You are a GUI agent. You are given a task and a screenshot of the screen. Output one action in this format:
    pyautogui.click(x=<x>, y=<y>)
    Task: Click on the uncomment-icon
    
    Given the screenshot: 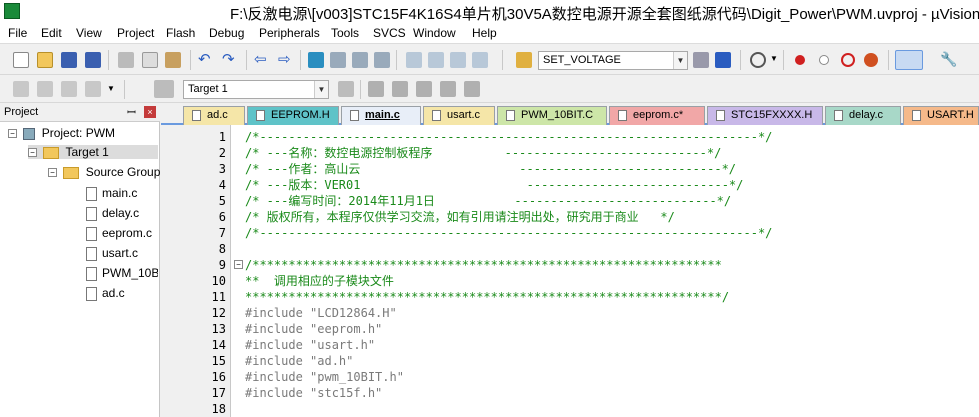 What is the action you would take?
    pyautogui.click(x=480, y=60)
    